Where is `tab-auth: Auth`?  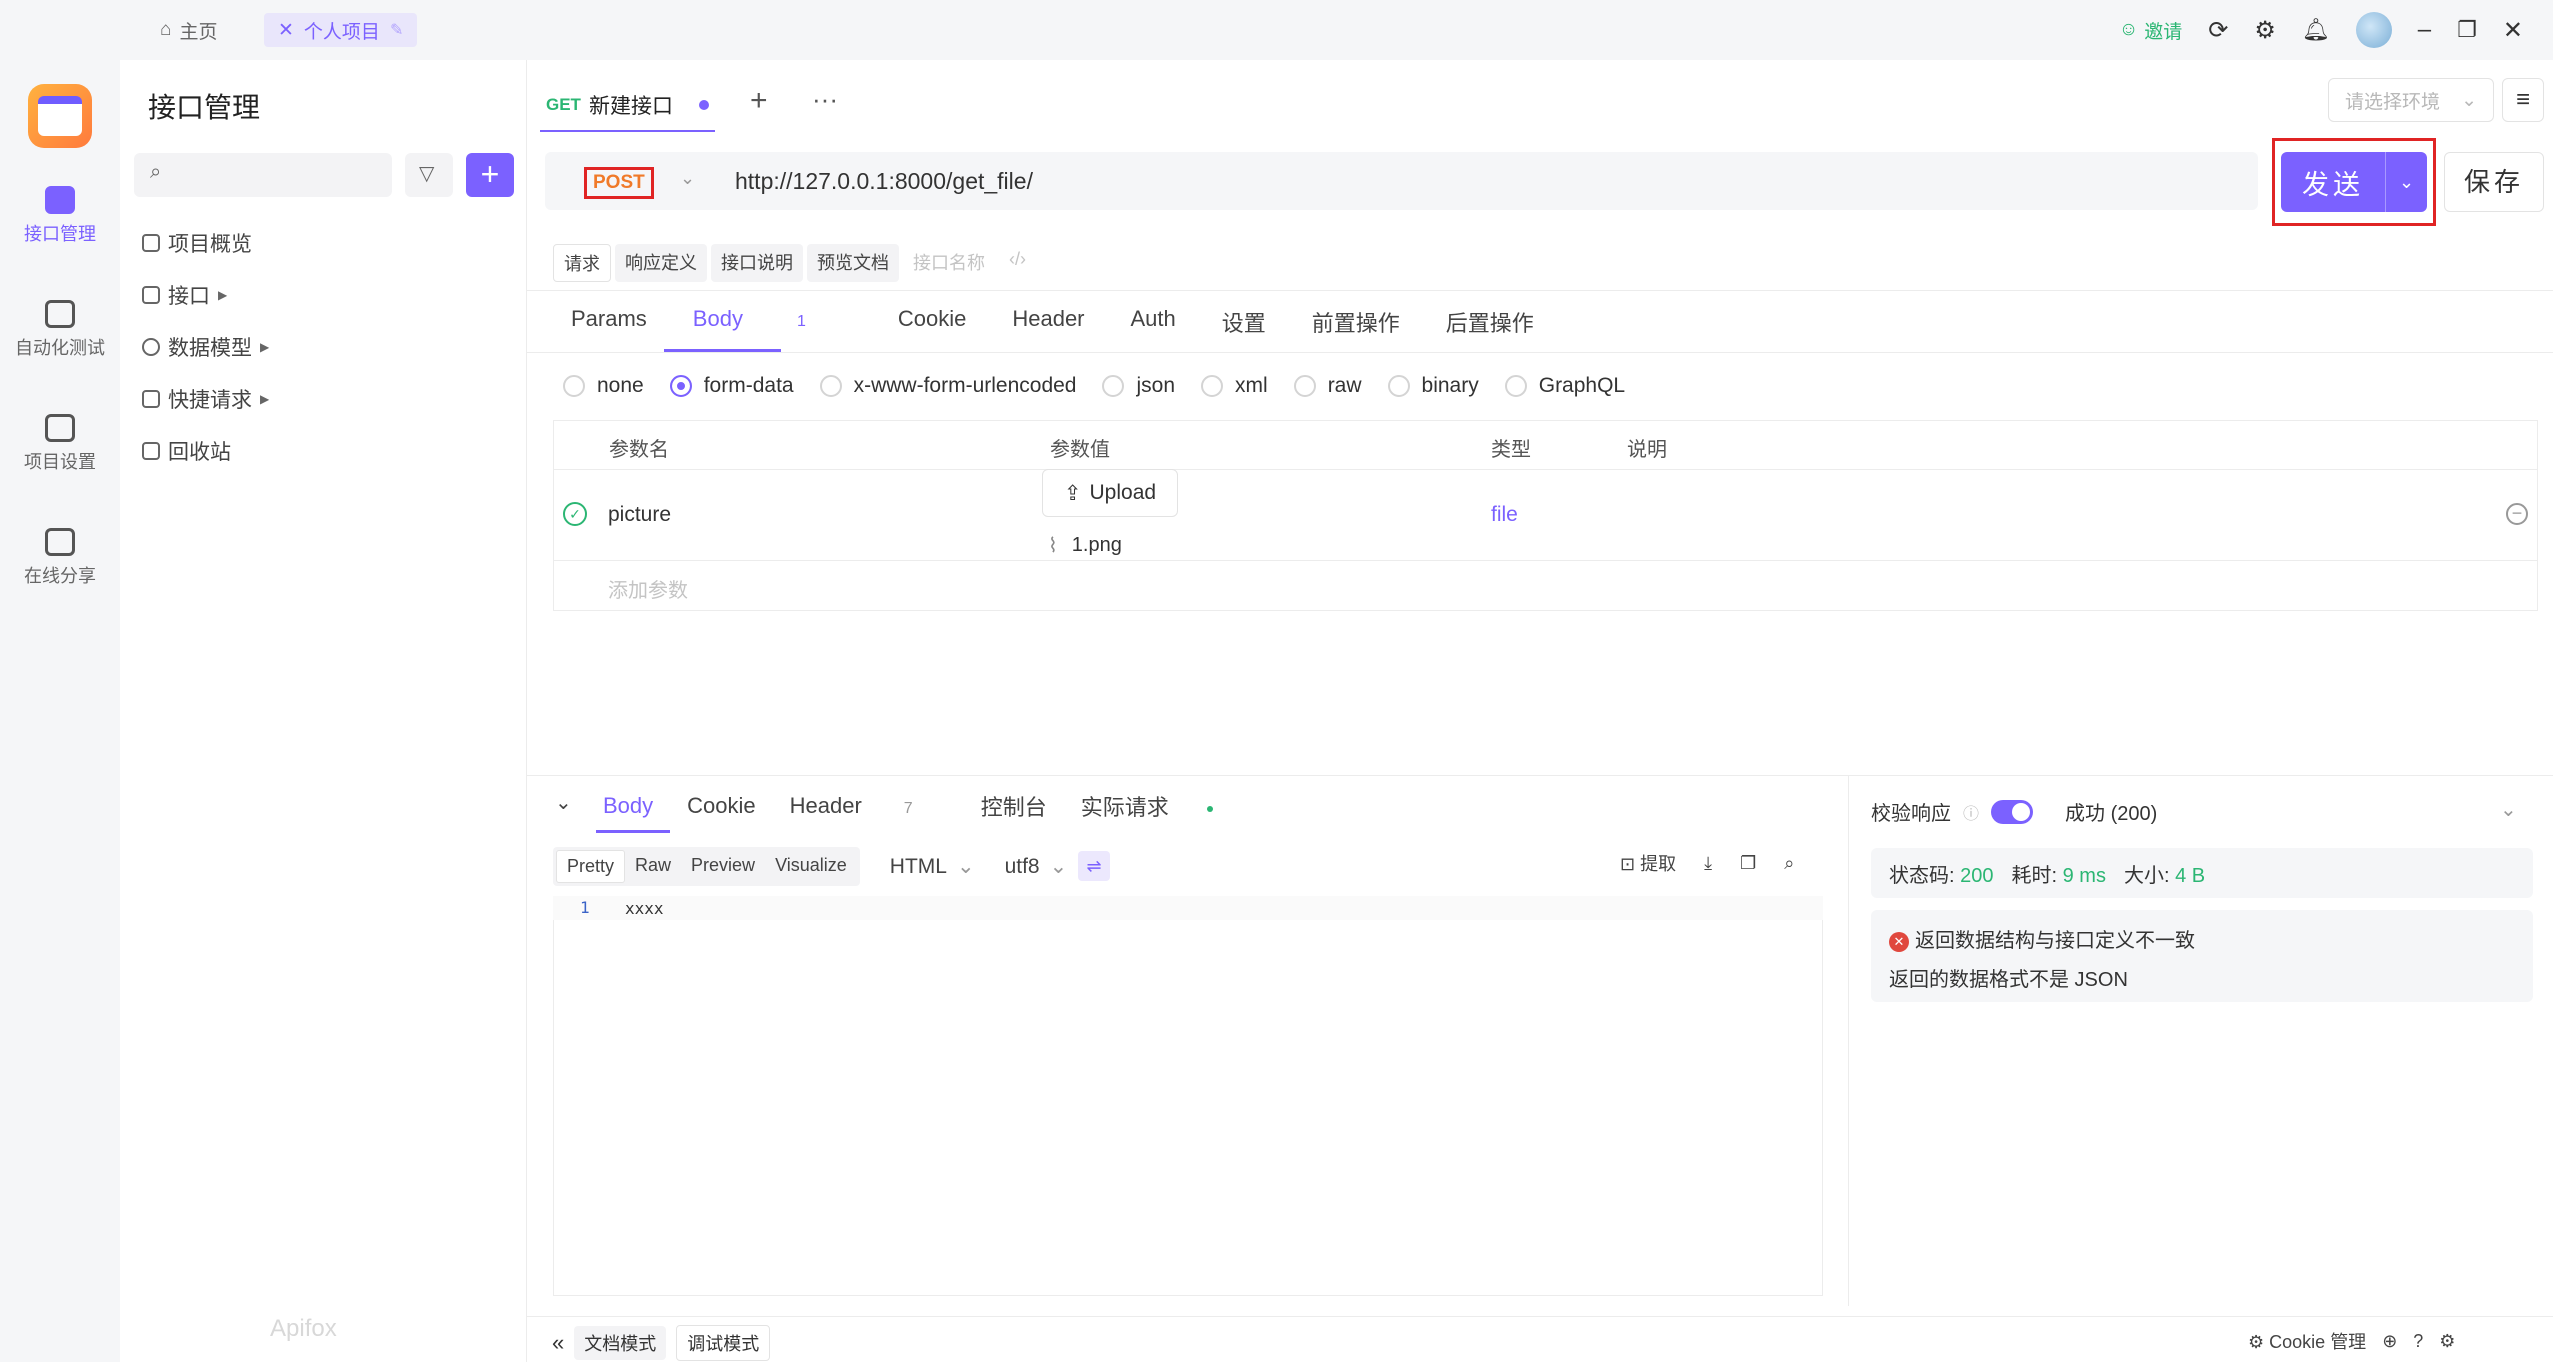
tab-auth: Auth is located at coordinates (1153, 322).